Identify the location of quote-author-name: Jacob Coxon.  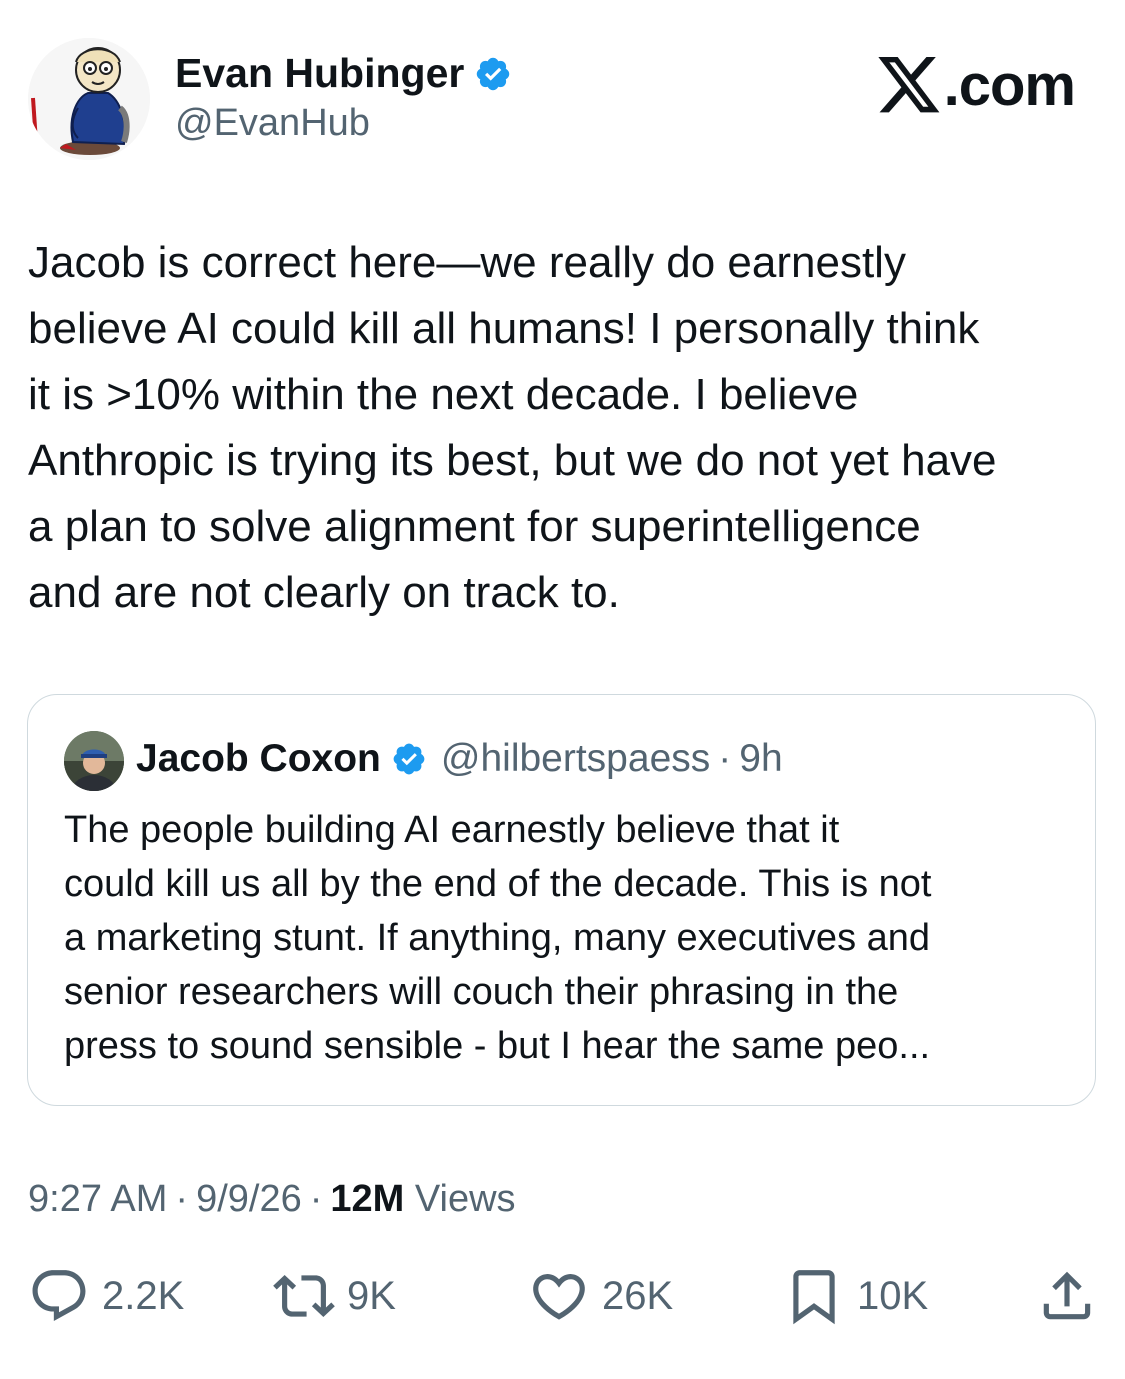
(258, 759).